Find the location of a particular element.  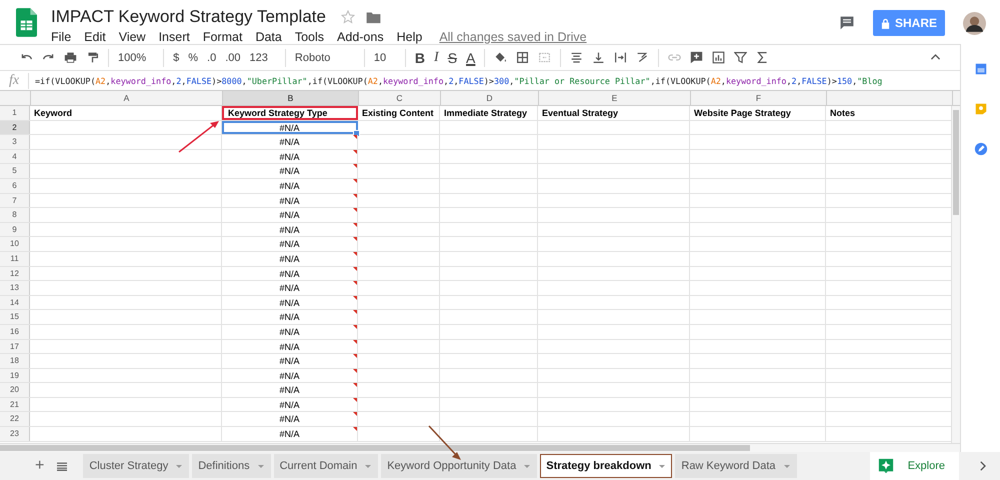

row-number: 9 is located at coordinates (15, 229).